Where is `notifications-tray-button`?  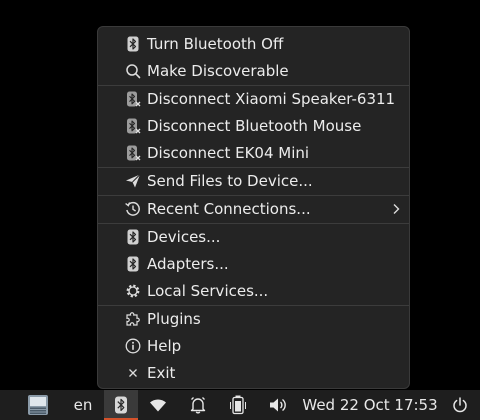
notifications-tray-button is located at coordinates (198, 405).